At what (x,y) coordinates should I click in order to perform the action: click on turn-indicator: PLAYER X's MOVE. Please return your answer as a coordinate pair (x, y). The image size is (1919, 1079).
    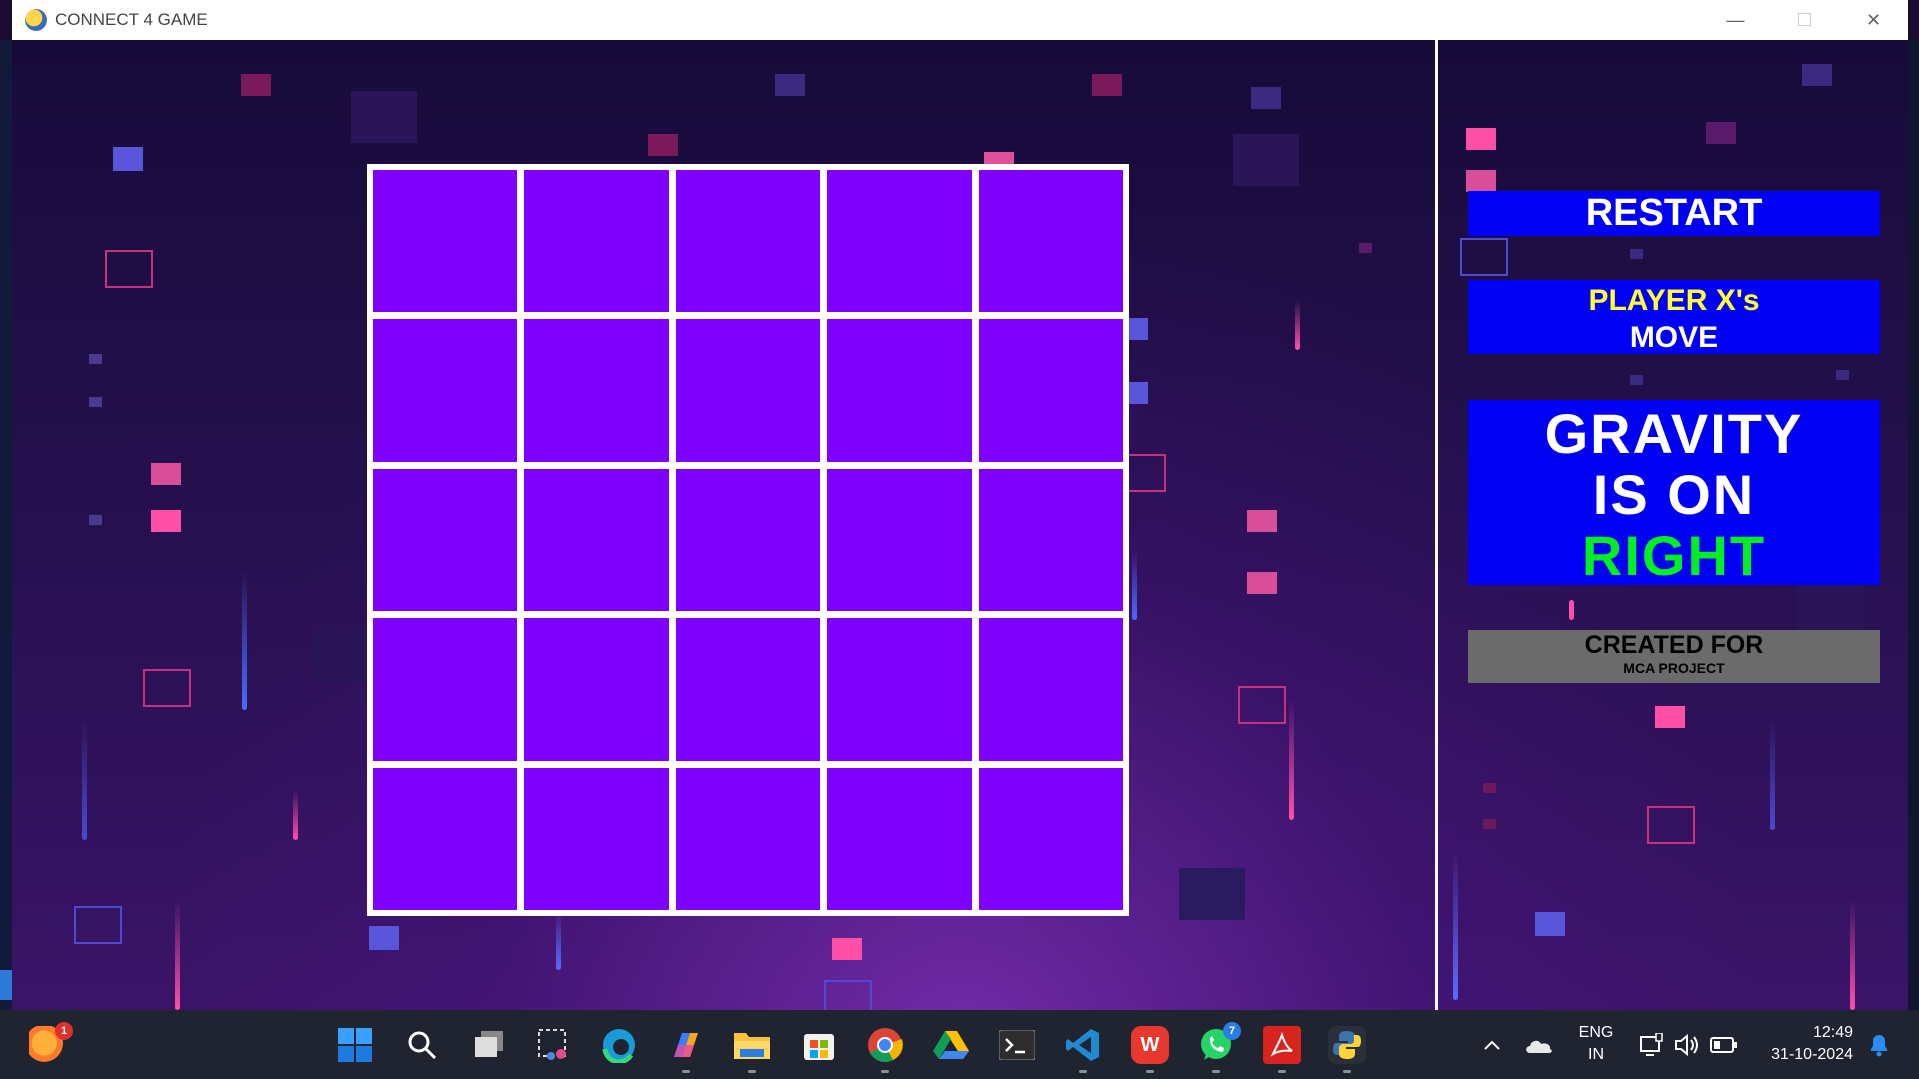
    Looking at the image, I should click on (1674, 317).